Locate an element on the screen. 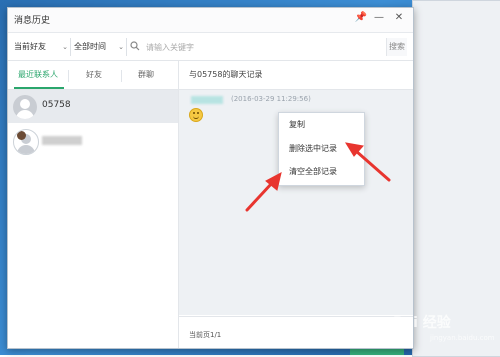 The image size is (500, 357). message-sender-redacted is located at coordinates (207, 100).